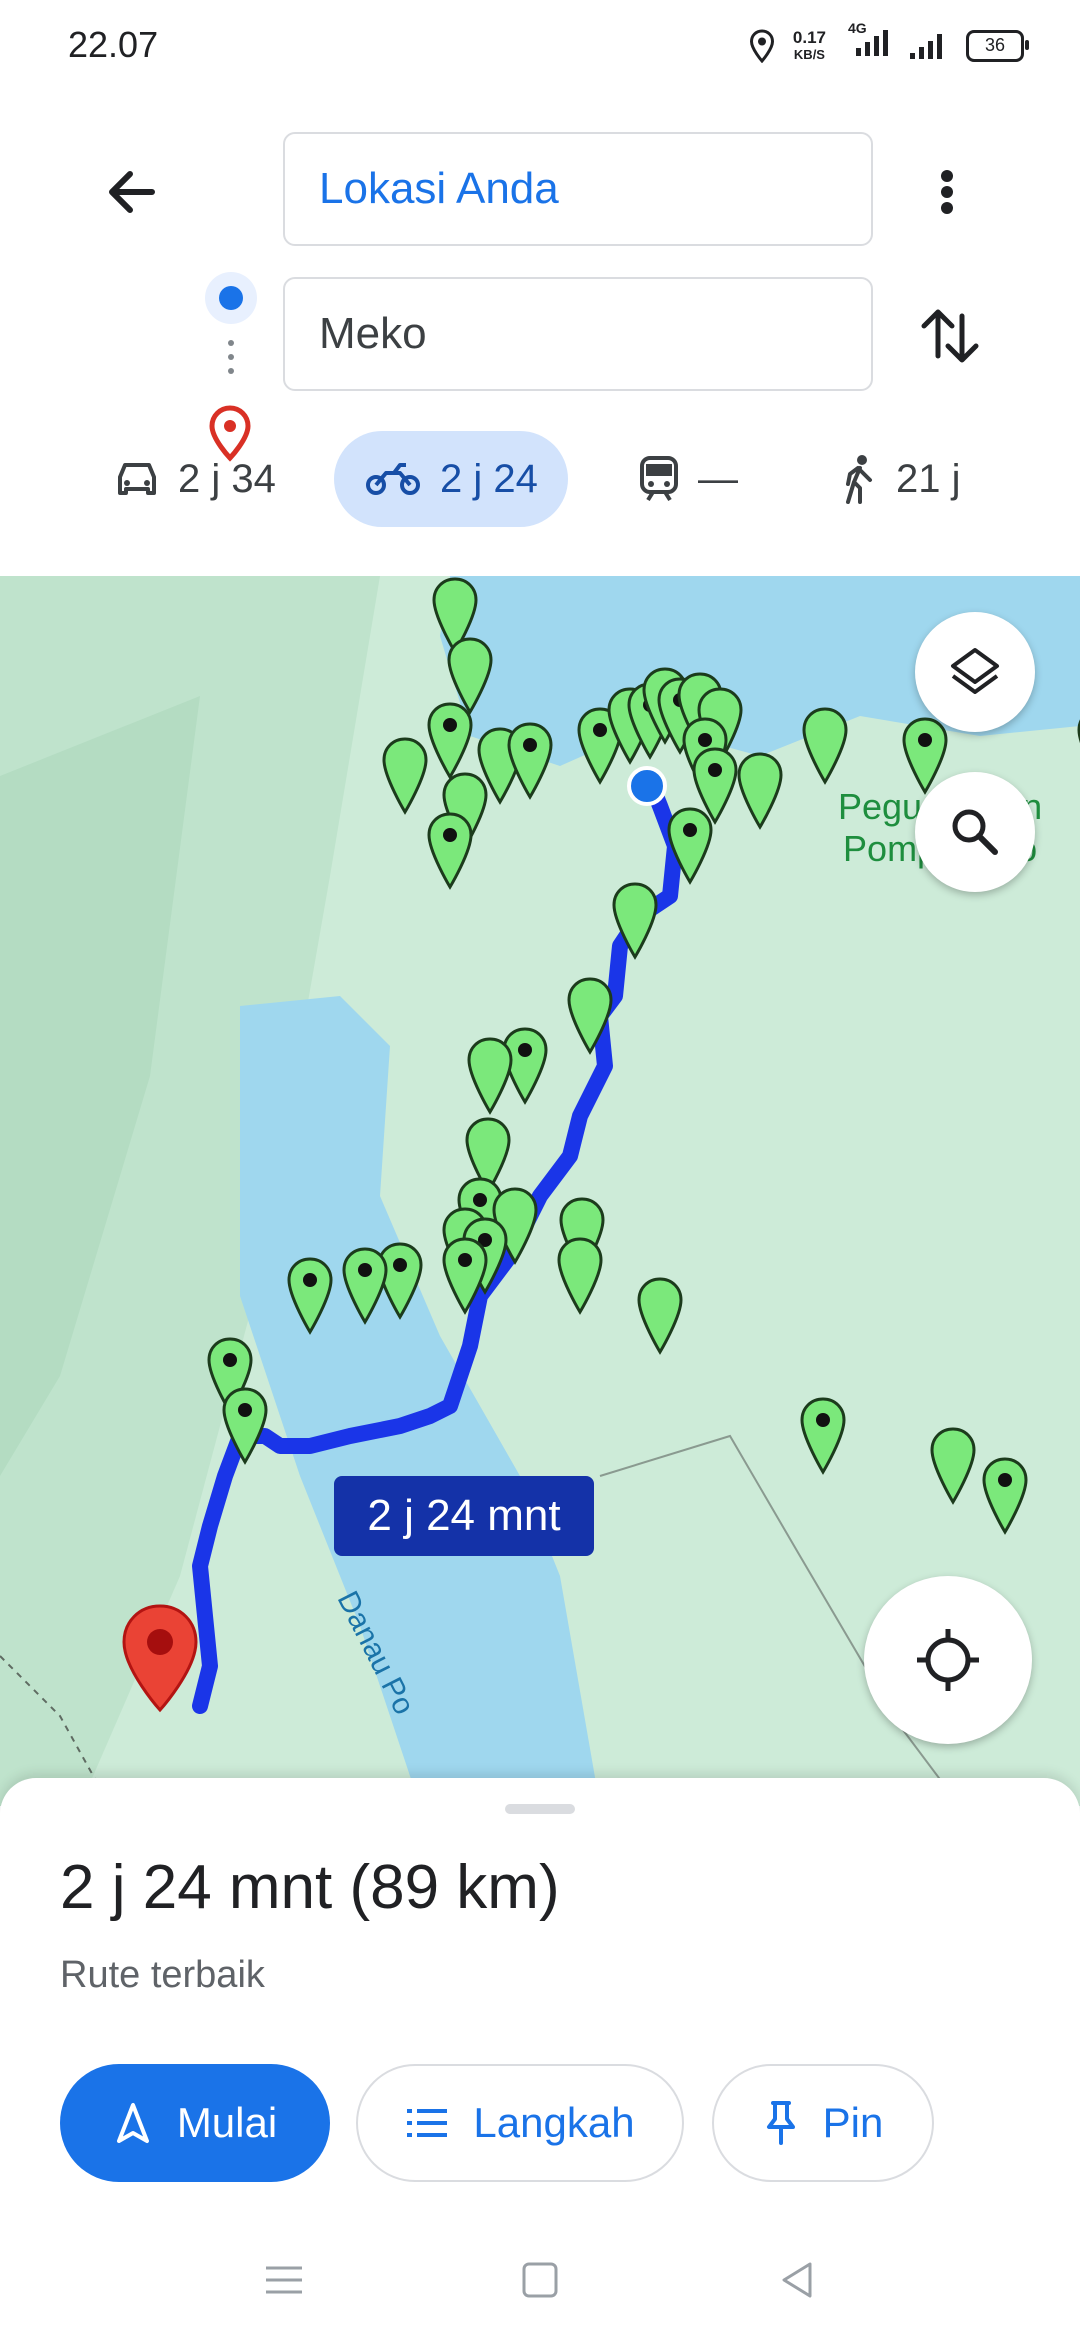 The image size is (1080, 2340). I want to click on car-icon, so click(137, 479).